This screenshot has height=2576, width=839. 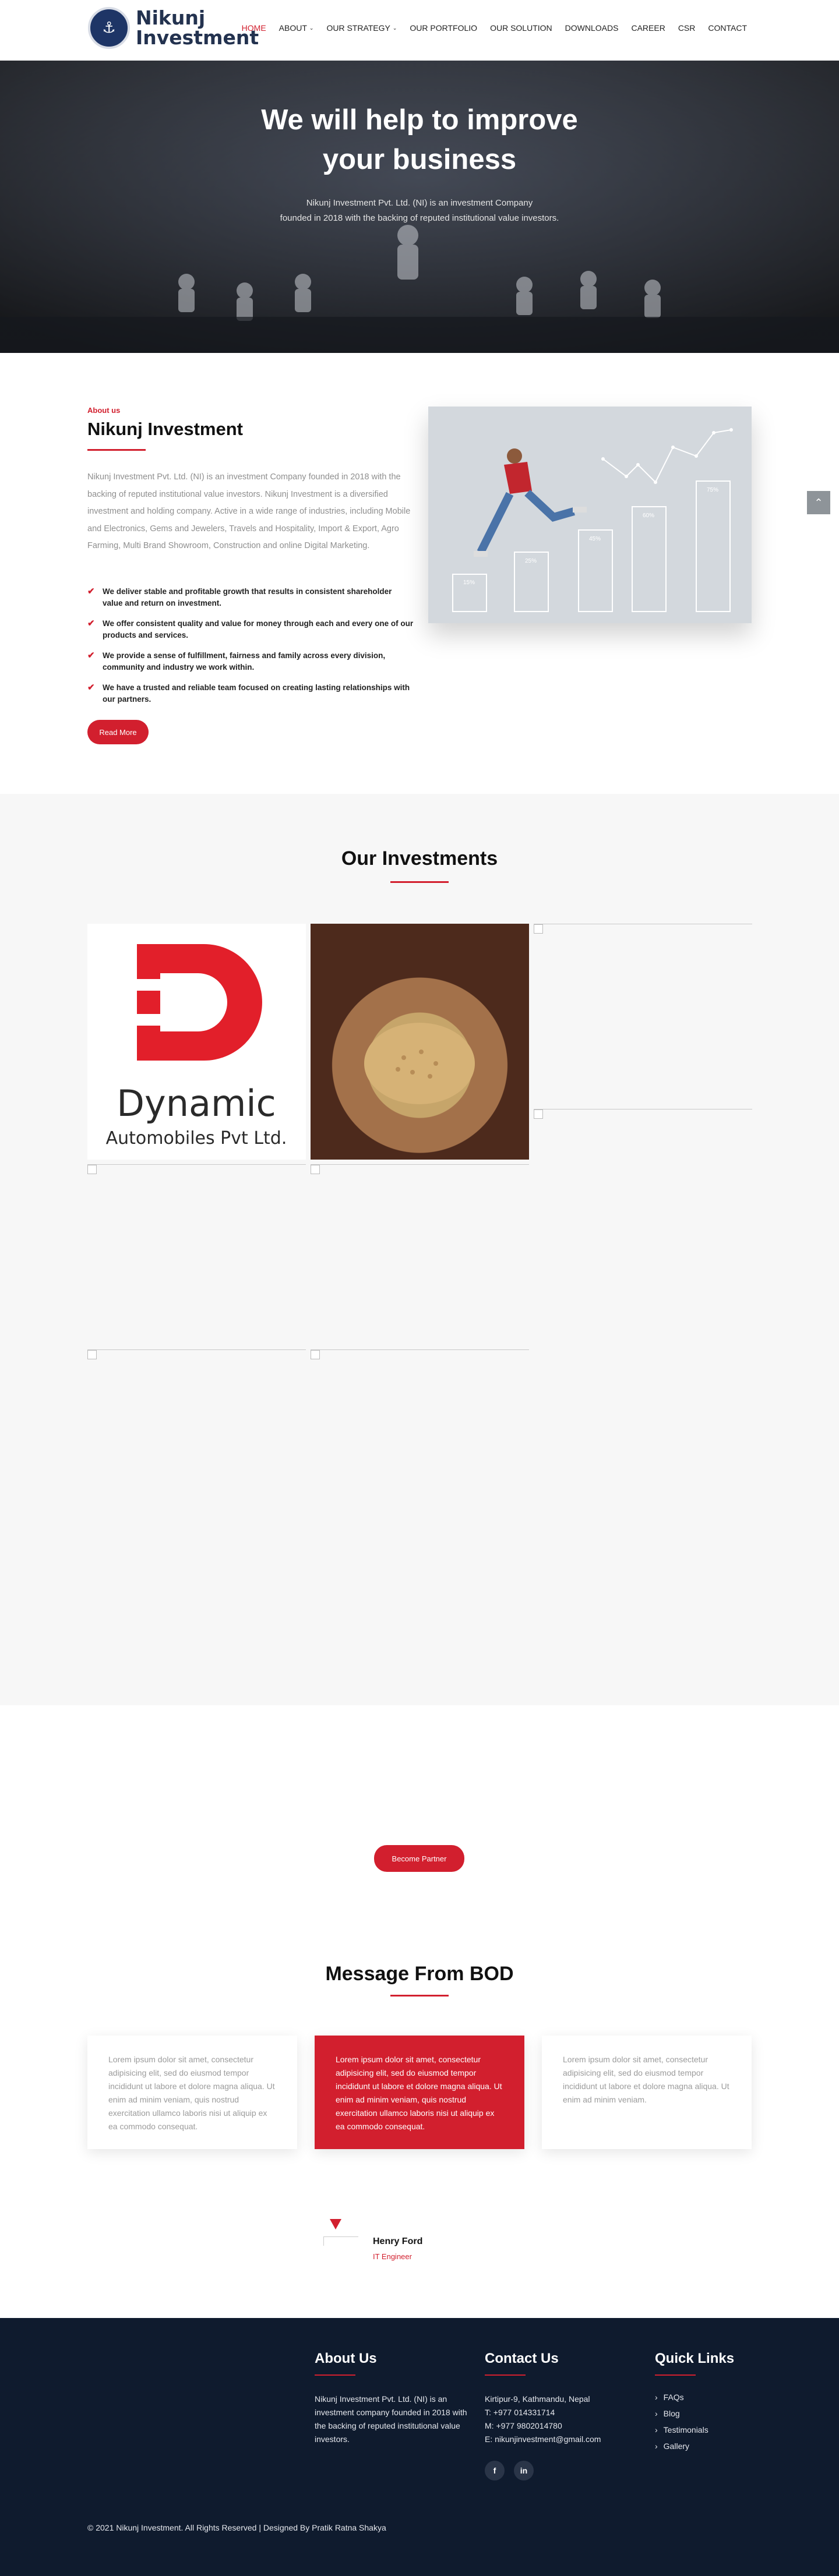 I want to click on logo-line-2: Investment, so click(x=197, y=37).